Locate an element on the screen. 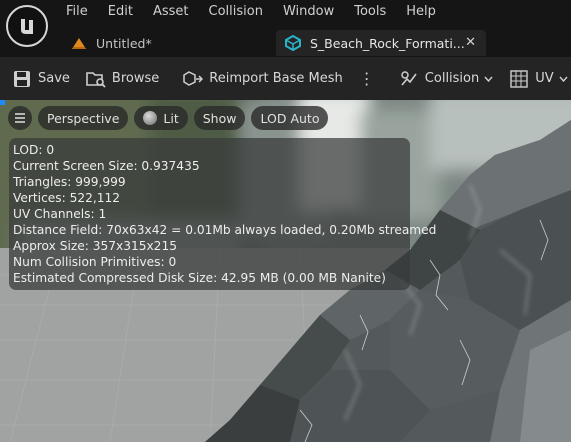 The image size is (571, 442). viewport-toolbar: Perspective Lit Show LOD Auto is located at coordinates (168, 118).